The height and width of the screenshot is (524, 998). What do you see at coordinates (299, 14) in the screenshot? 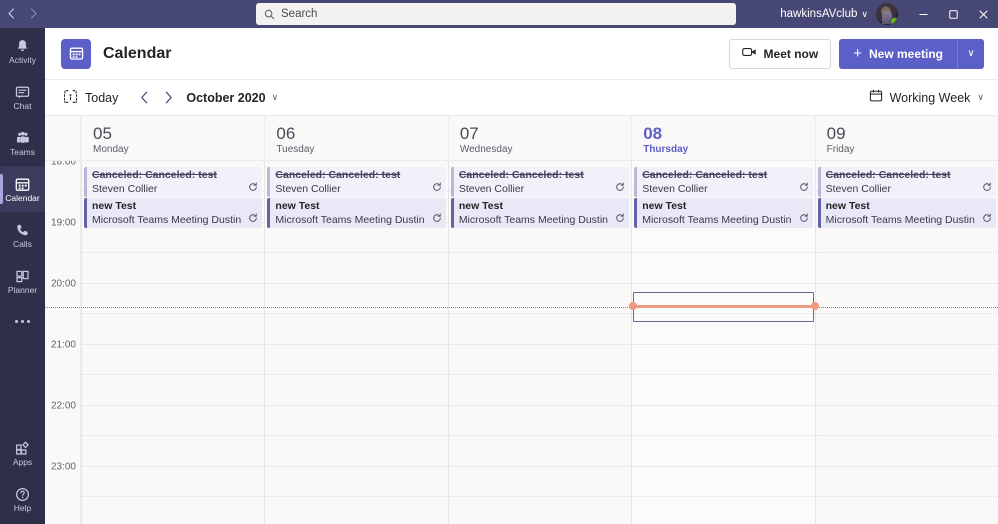
I see `search-placeholder: Search` at bounding box center [299, 14].